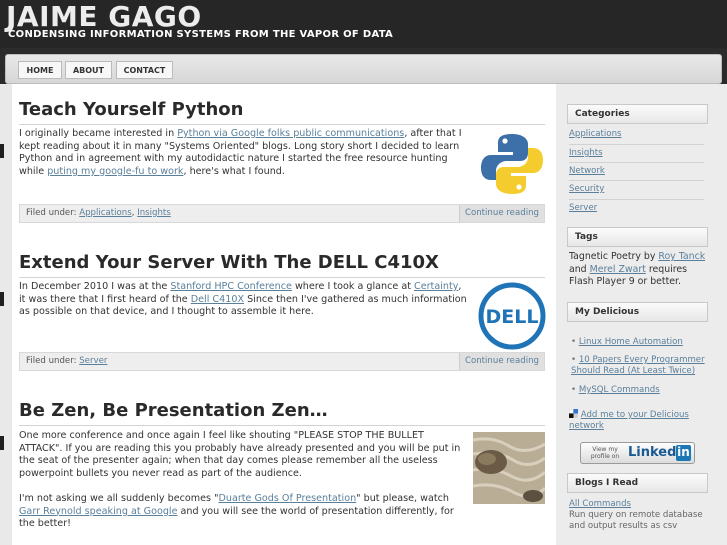 The image size is (727, 545). I want to click on linkedin-in-icon: in, so click(683, 453).